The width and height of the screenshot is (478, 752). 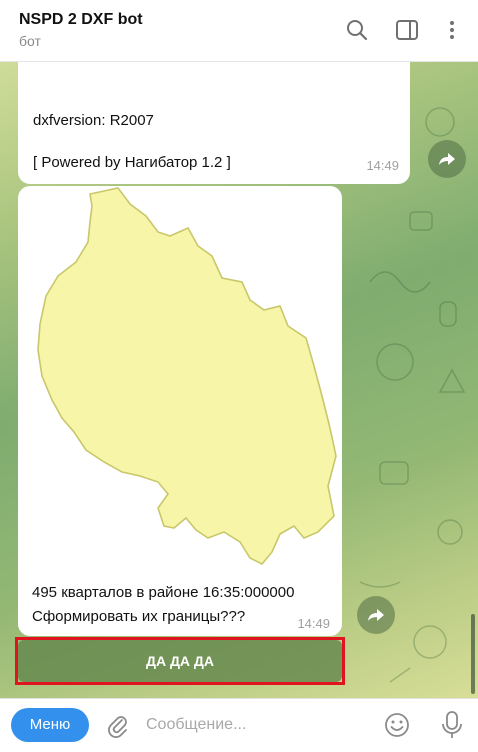 What do you see at coordinates (473, 654) in the screenshot?
I see `chat-scrollbar` at bounding box center [473, 654].